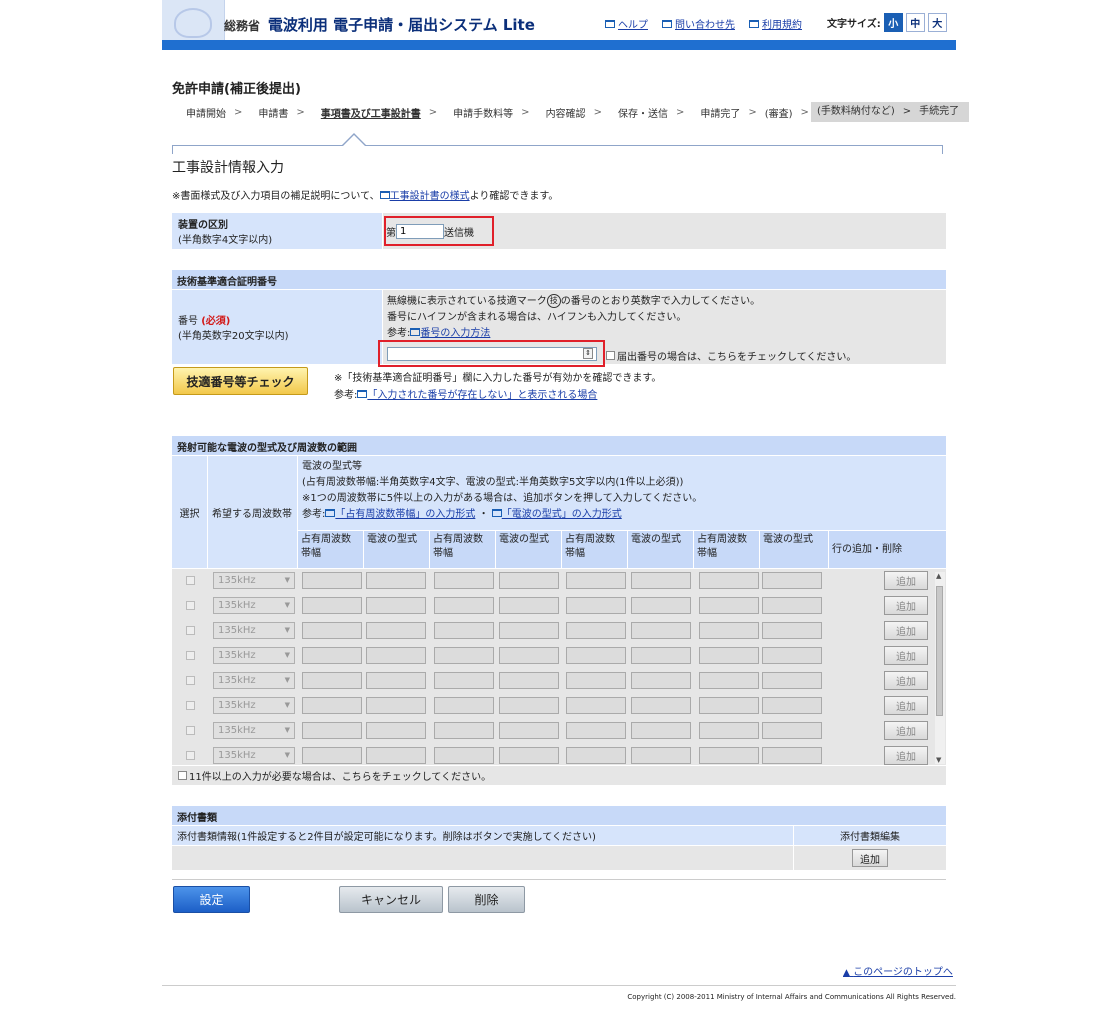 The width and height of the screenshot is (1119, 1024). What do you see at coordinates (400, 514) in the screenshot?
I see `bandwidth-format-link: 「占有周波数帯幅」の入力形式` at bounding box center [400, 514].